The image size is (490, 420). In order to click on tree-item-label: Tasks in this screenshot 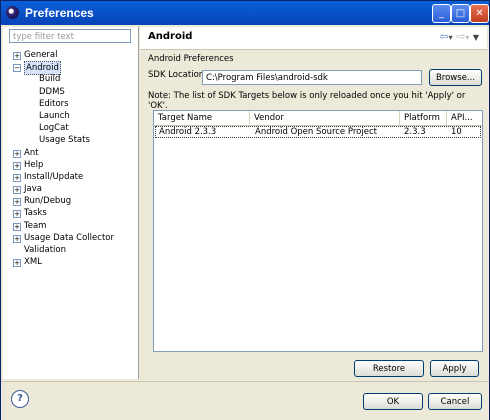, I will do `click(35, 213)`.